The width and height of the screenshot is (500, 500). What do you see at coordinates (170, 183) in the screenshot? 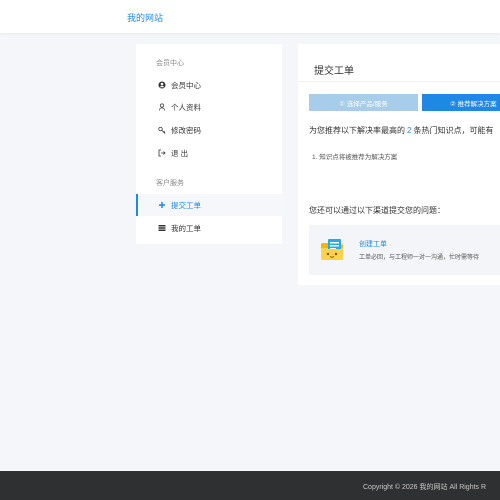
I see `sidebar-group-title: 客户服务` at bounding box center [170, 183].